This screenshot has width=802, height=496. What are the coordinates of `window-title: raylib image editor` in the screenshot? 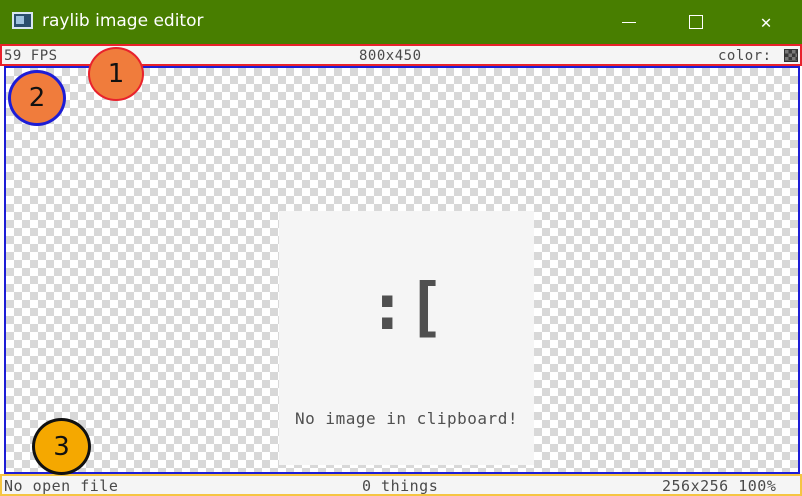 It's located at (123, 21).